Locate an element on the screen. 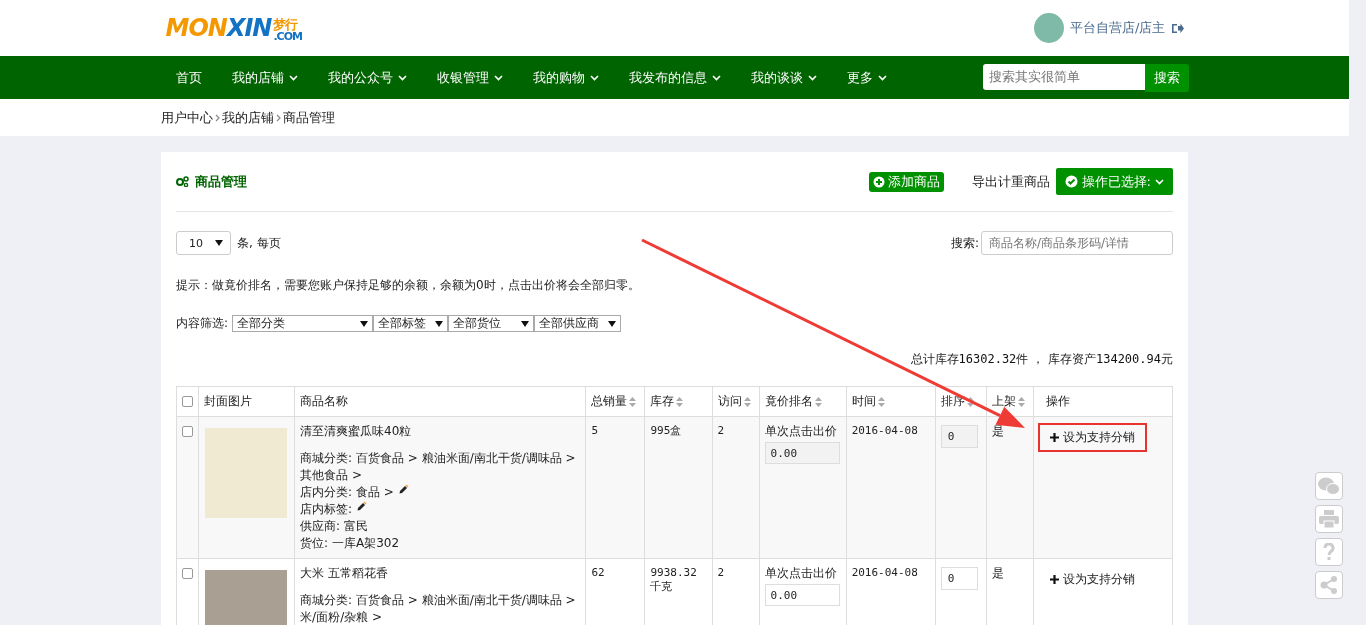  filter-select: 全部分类 is located at coordinates (303, 323).